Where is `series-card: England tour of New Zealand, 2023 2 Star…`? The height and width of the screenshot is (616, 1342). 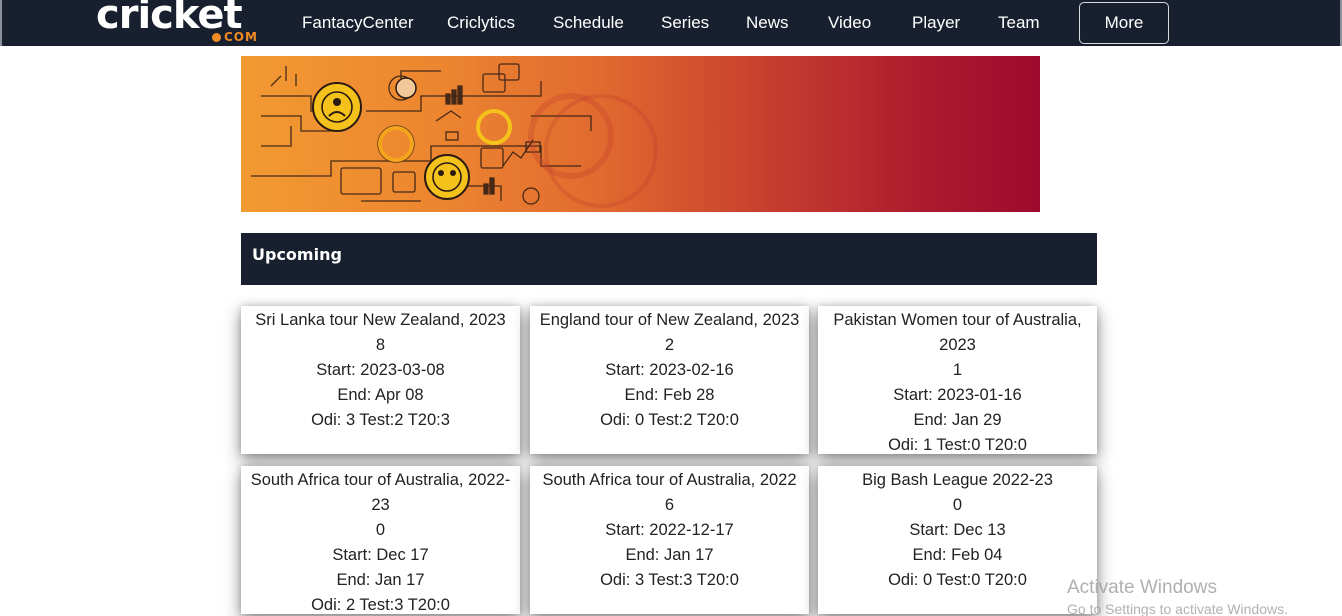
series-card: England tour of New Zealand, 2023 2 Star… is located at coordinates (669, 380).